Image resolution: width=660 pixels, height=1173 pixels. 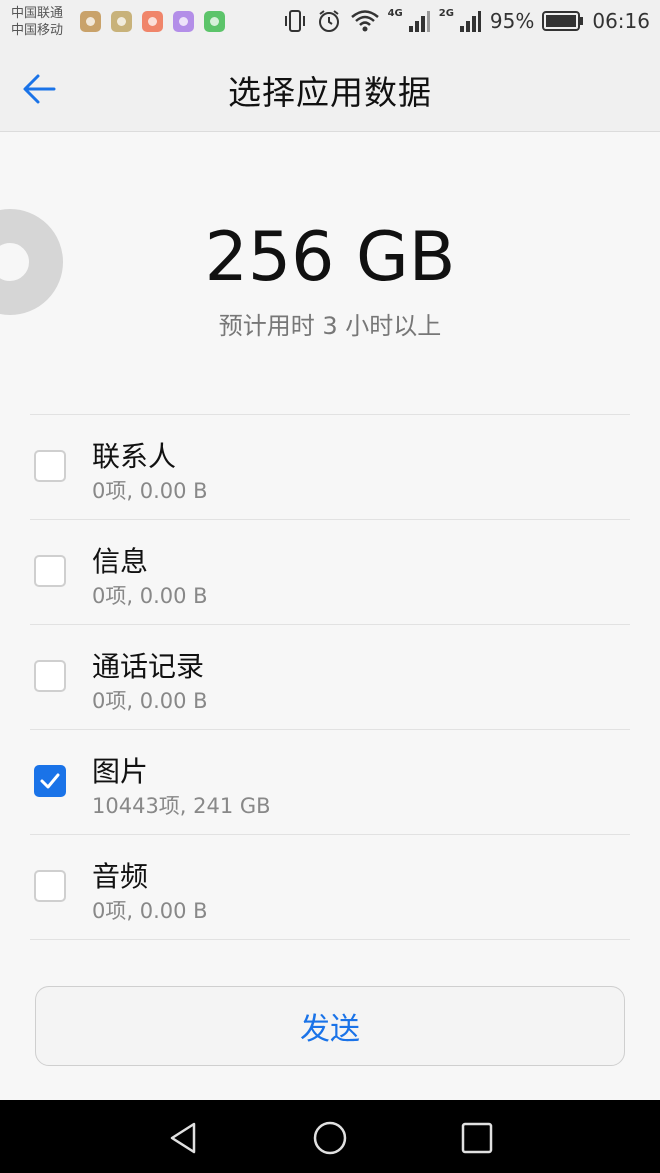 What do you see at coordinates (181, 806) in the screenshot?
I see `list-item-subtitle: 10443项, 241 GB` at bounding box center [181, 806].